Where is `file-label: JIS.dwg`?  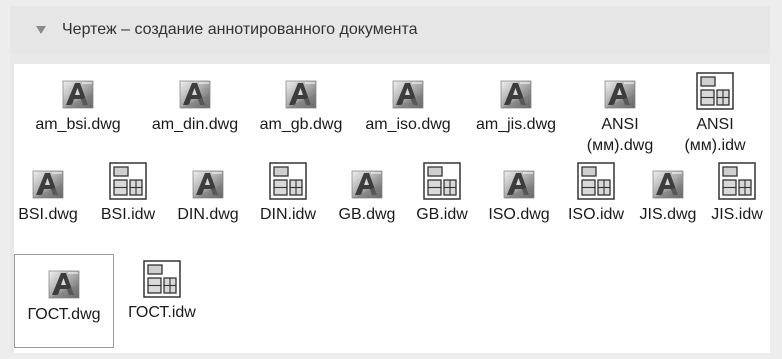 file-label: JIS.dwg is located at coordinates (668, 214).